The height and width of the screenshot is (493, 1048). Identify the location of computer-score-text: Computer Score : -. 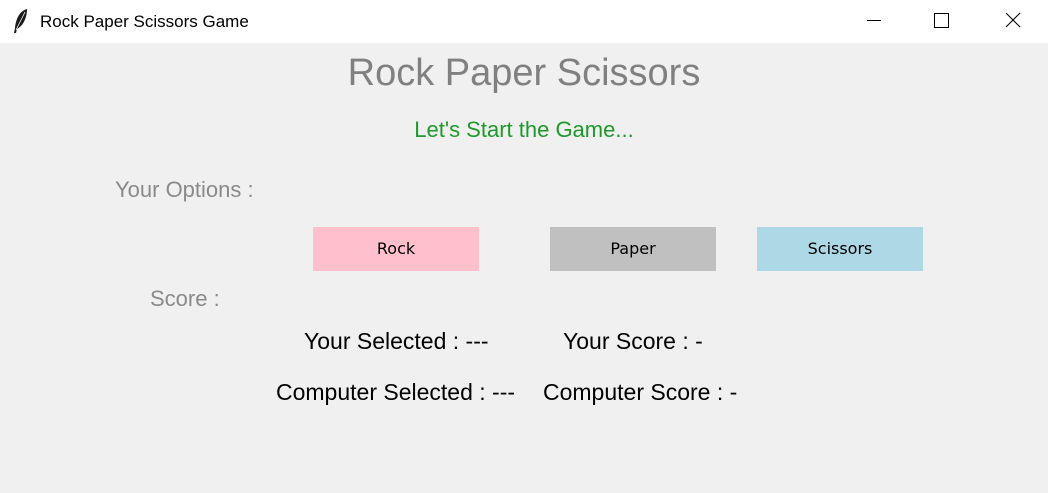
(640, 392).